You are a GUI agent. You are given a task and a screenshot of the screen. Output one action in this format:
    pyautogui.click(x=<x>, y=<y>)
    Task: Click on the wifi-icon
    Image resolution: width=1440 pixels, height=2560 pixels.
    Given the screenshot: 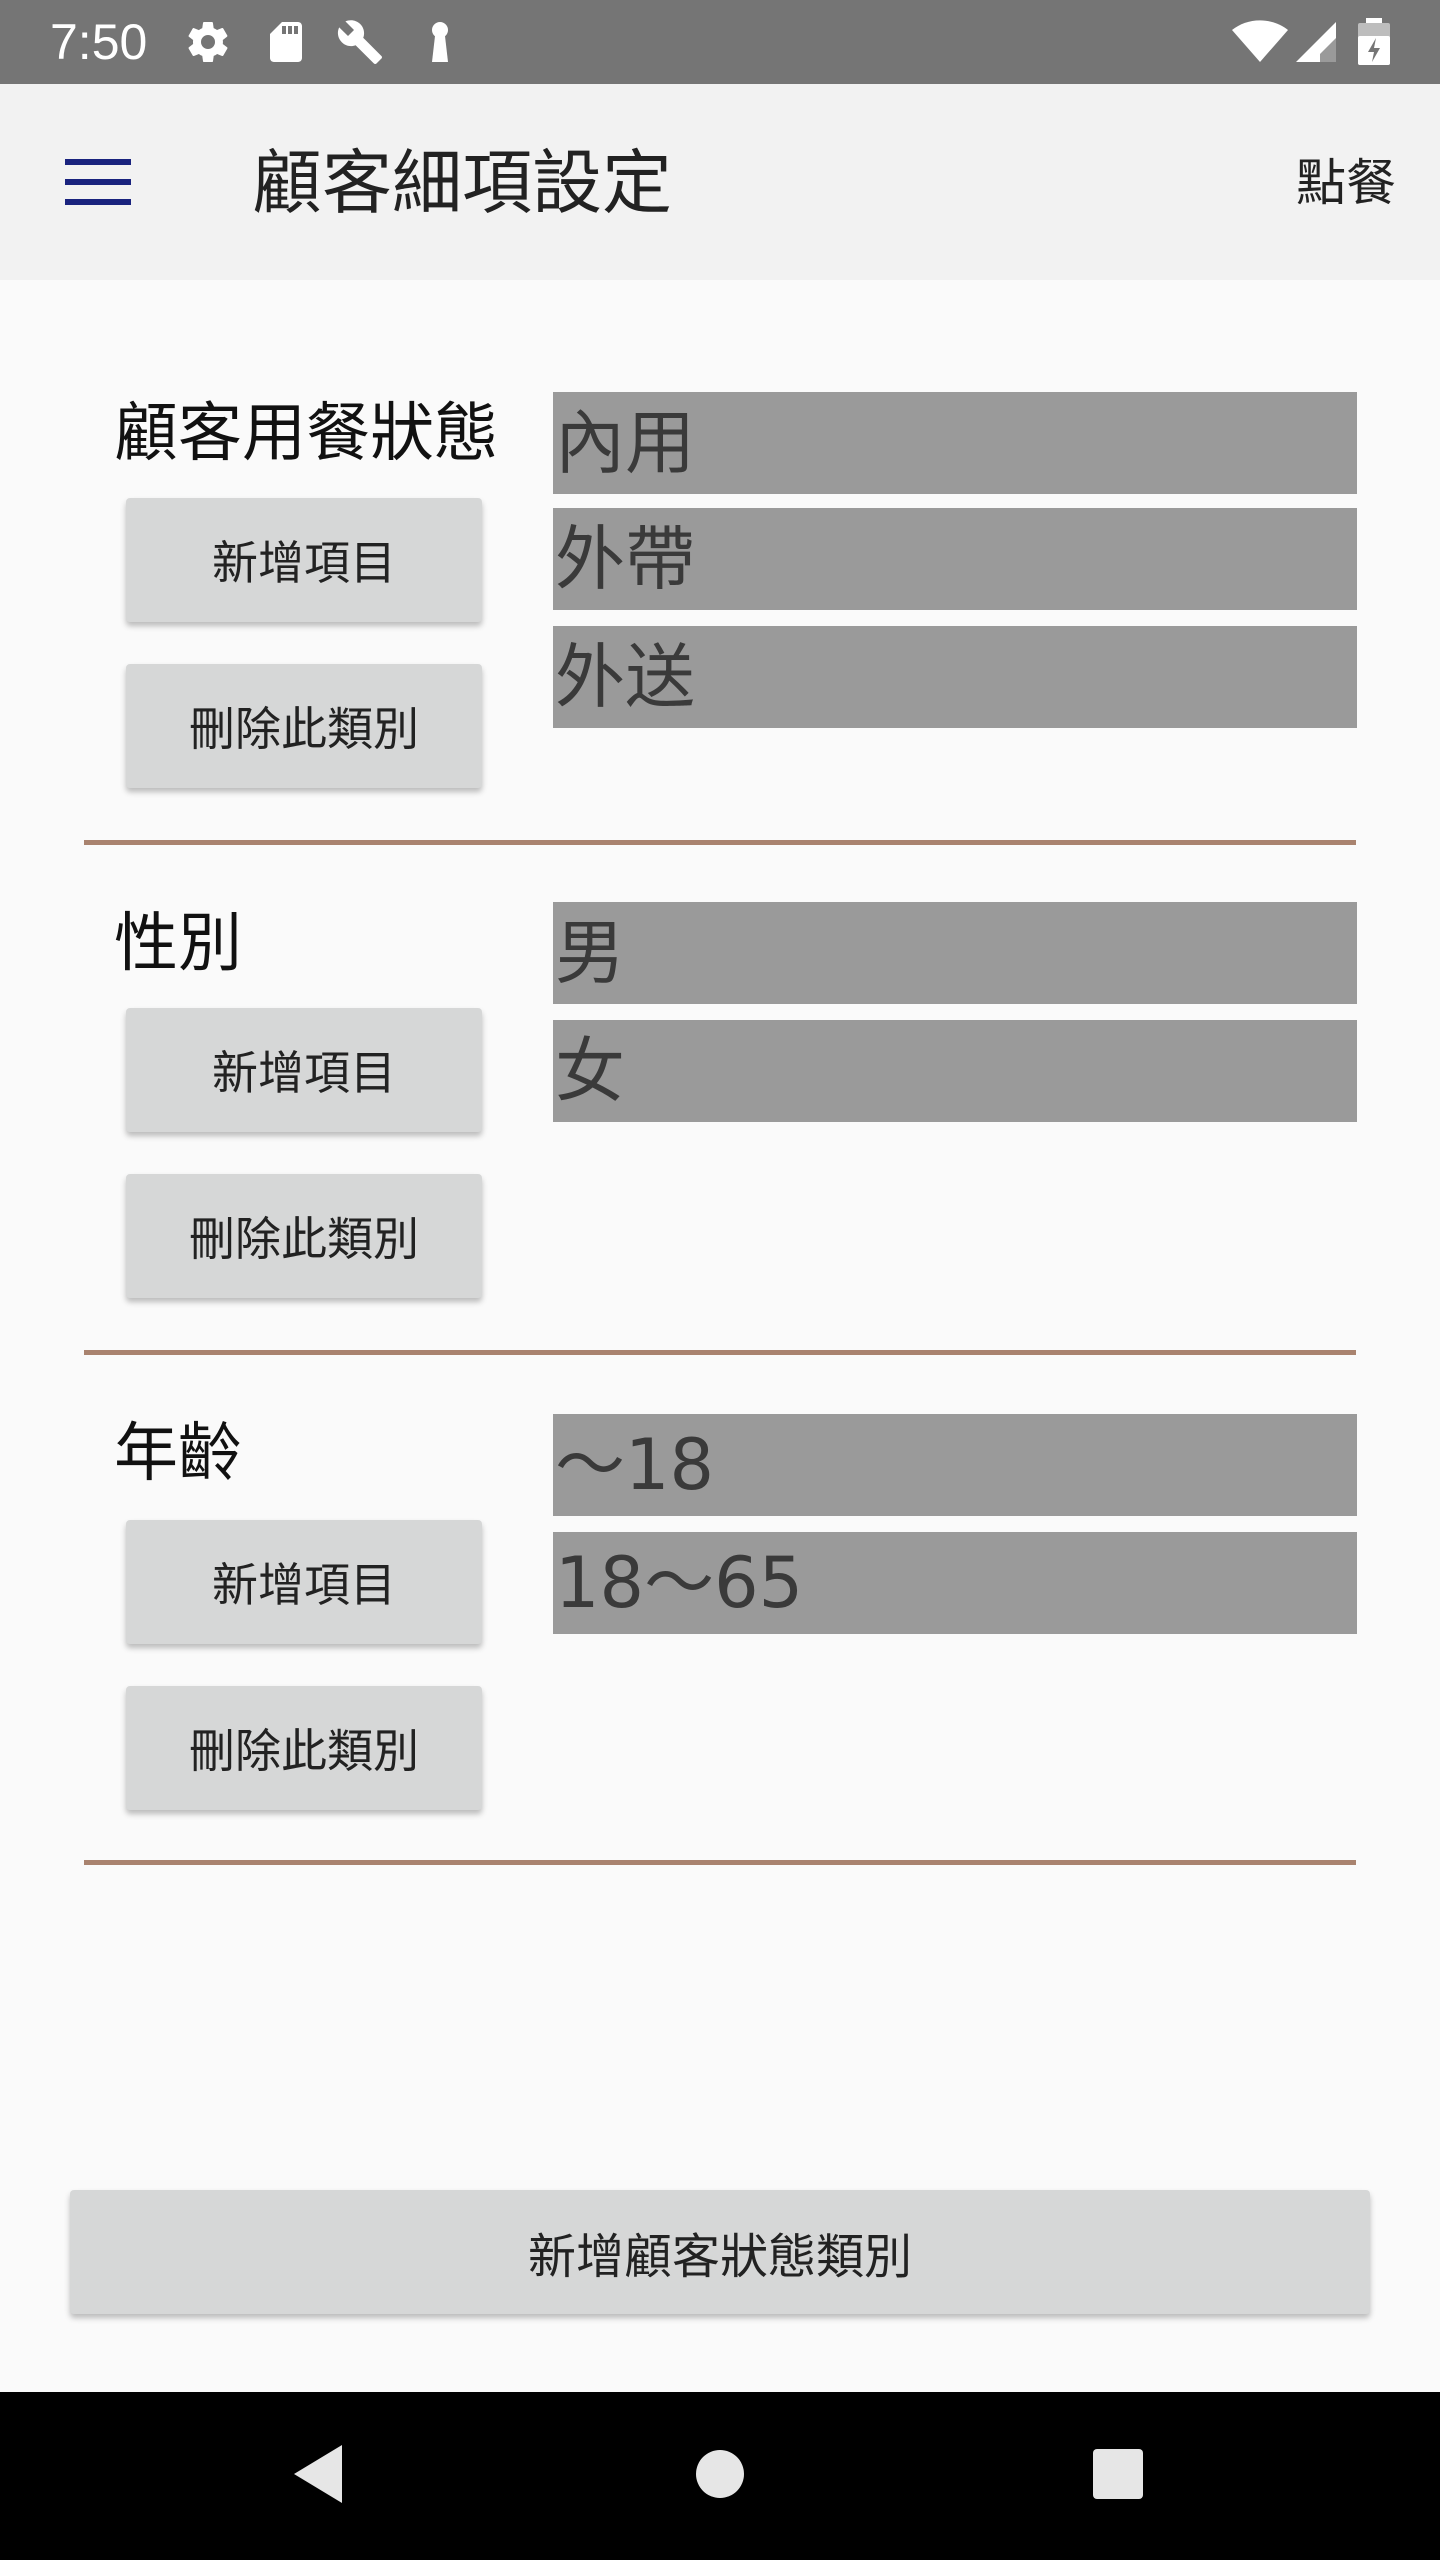 What is the action you would take?
    pyautogui.click(x=1260, y=42)
    